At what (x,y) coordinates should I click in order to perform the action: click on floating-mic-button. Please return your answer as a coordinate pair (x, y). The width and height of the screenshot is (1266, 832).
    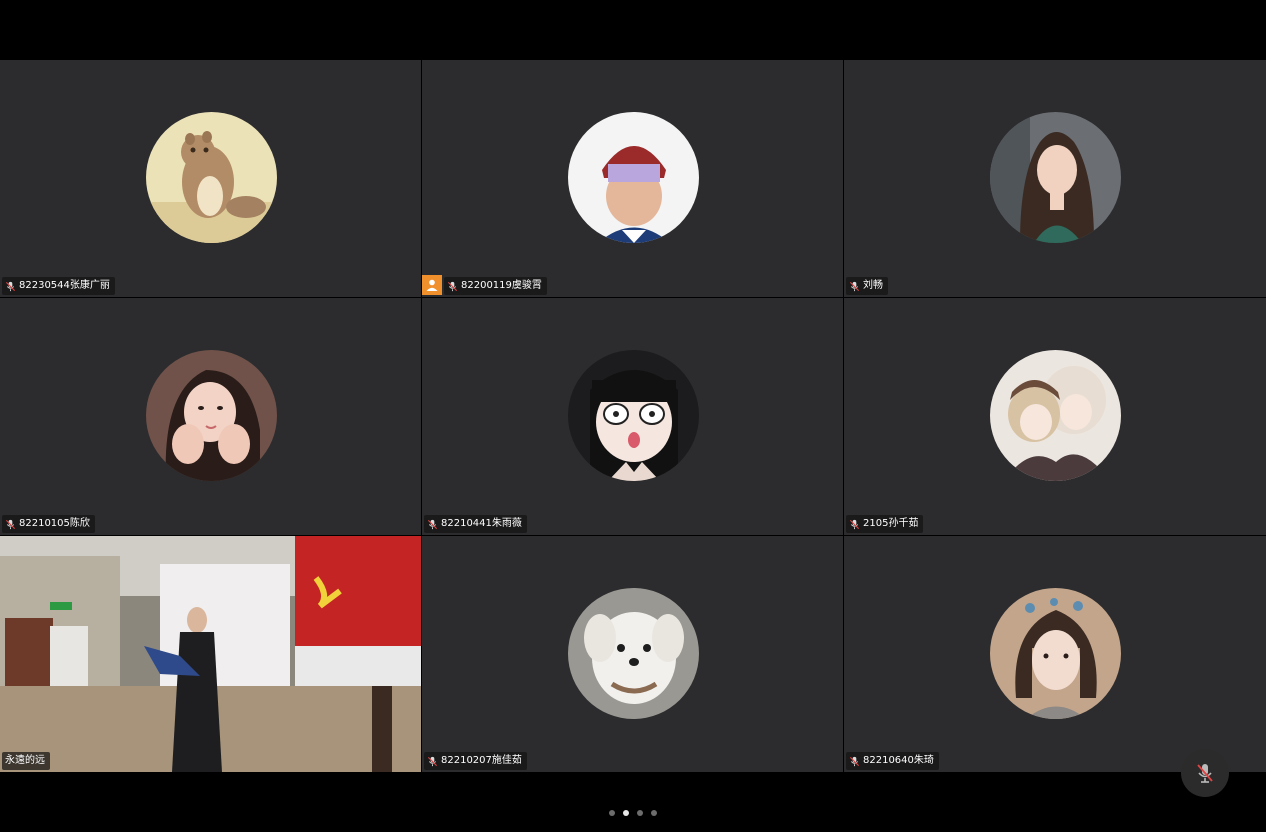
    Looking at the image, I should click on (1205, 773).